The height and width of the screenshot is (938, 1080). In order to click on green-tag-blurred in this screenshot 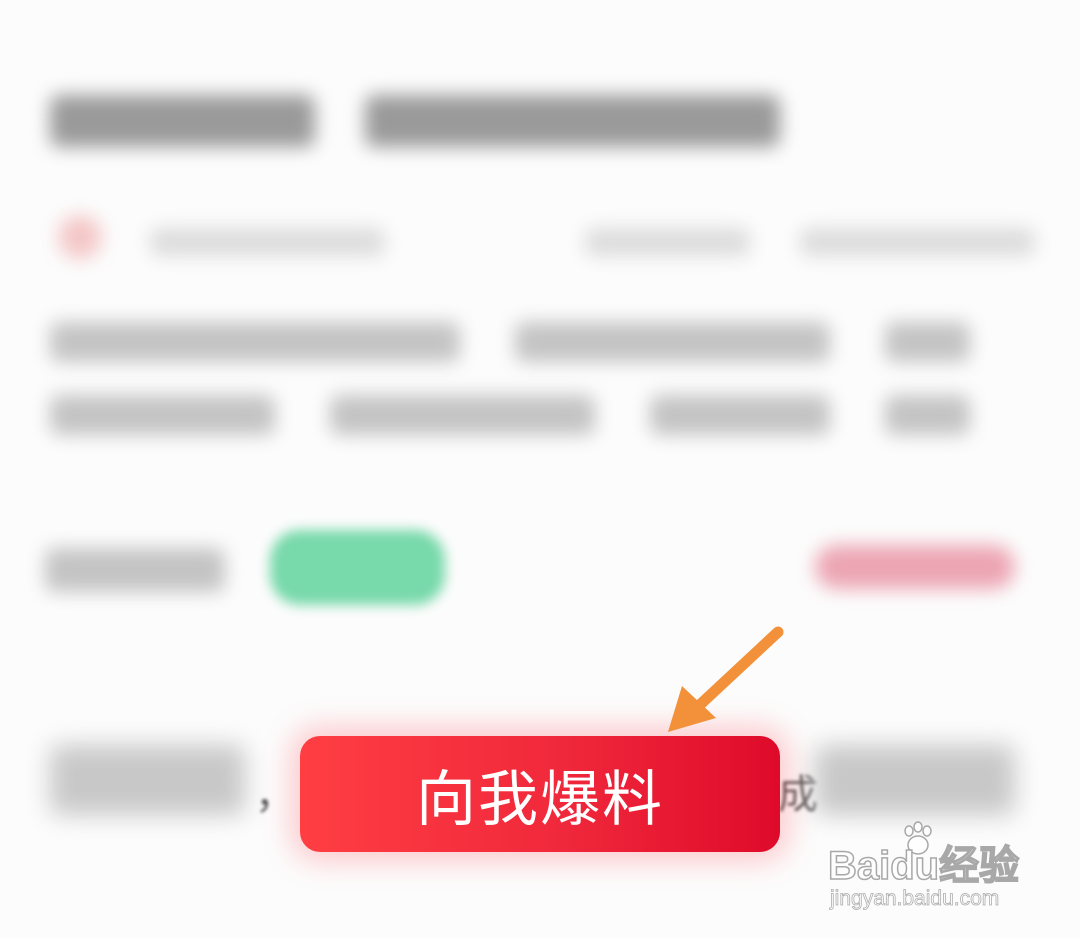, I will do `click(357, 567)`.